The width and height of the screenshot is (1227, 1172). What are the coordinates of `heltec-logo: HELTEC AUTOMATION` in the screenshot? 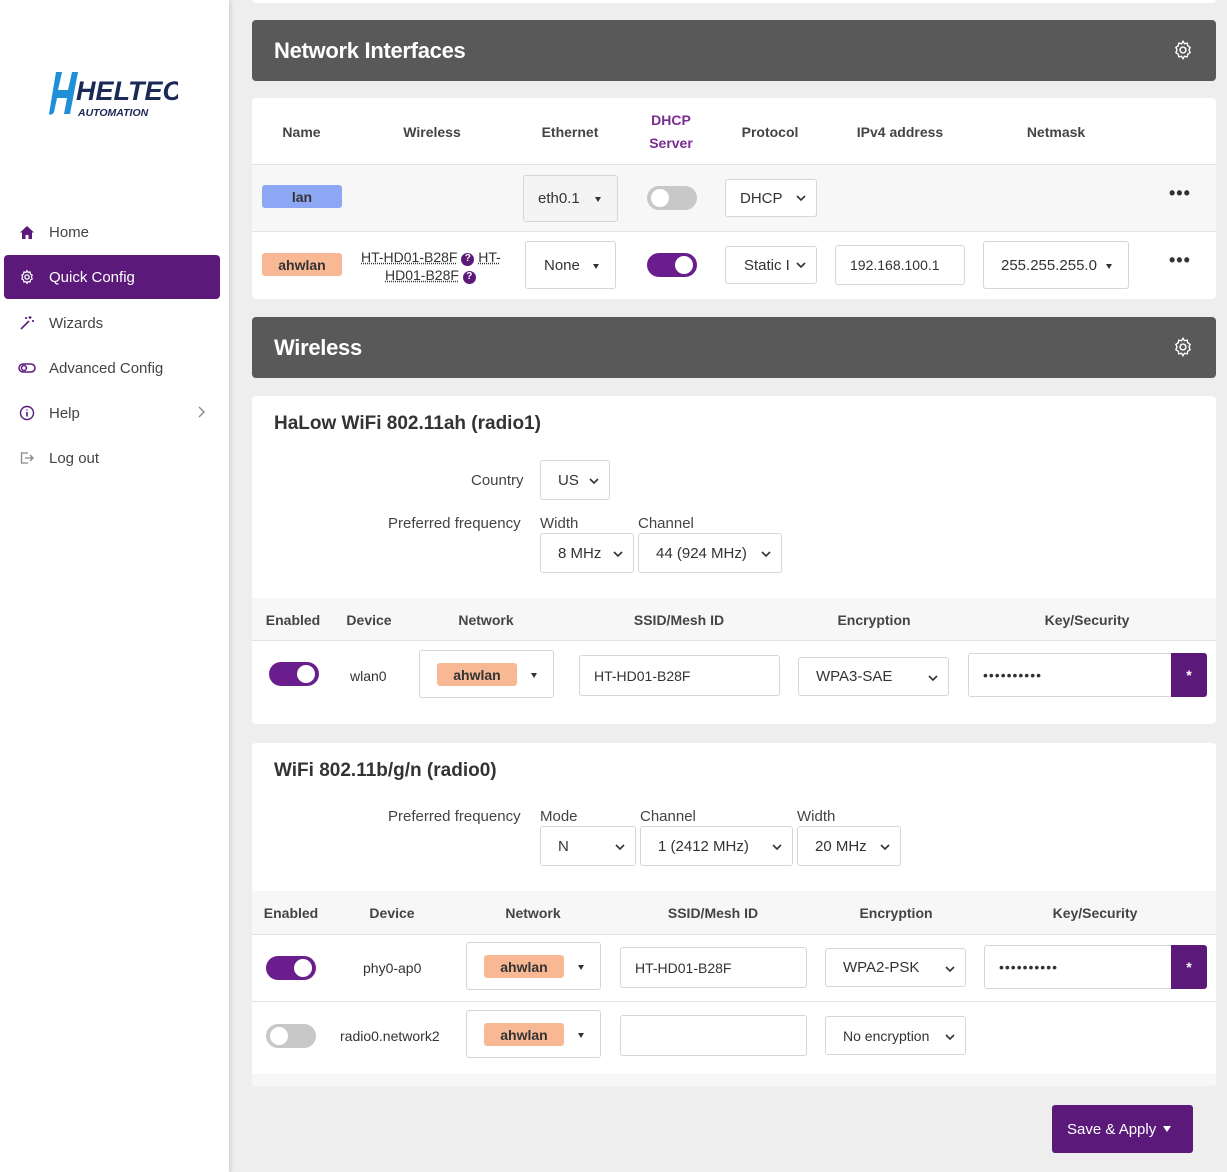 It's located at (115, 95).